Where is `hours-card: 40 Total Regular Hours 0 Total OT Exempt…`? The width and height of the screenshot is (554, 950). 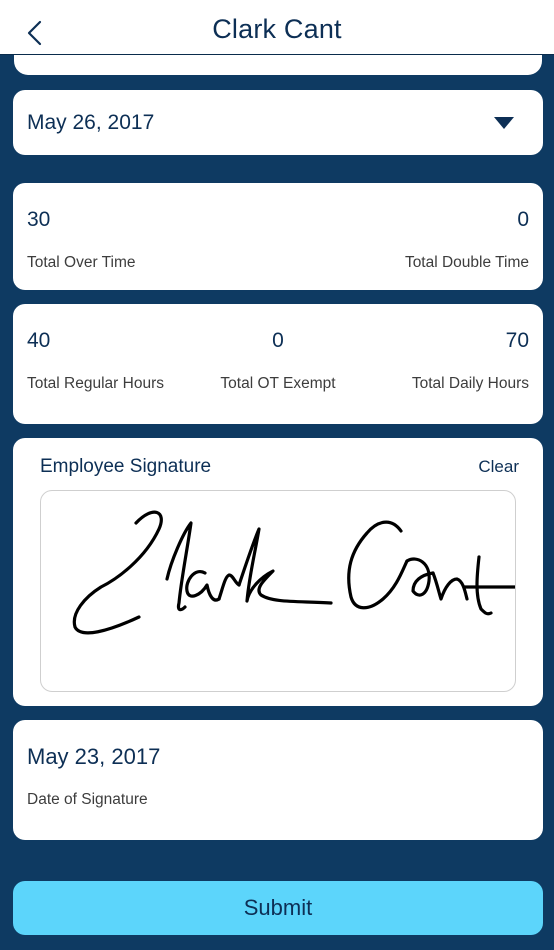 hours-card: 40 Total Regular Hours 0 Total OT Exempt… is located at coordinates (278, 364).